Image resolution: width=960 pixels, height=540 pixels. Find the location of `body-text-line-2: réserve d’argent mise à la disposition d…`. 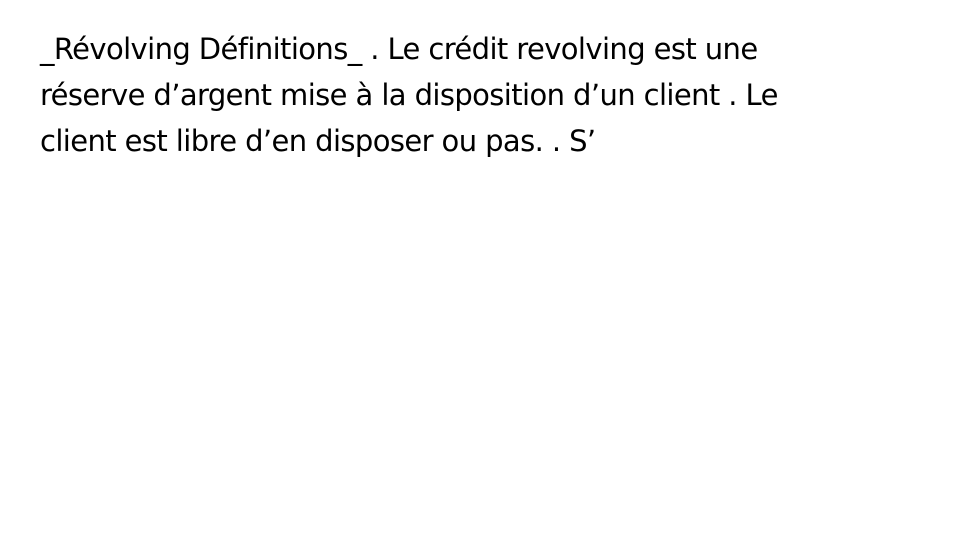

body-text-line-2: réserve d’argent mise à la disposition d… is located at coordinates (409, 95).